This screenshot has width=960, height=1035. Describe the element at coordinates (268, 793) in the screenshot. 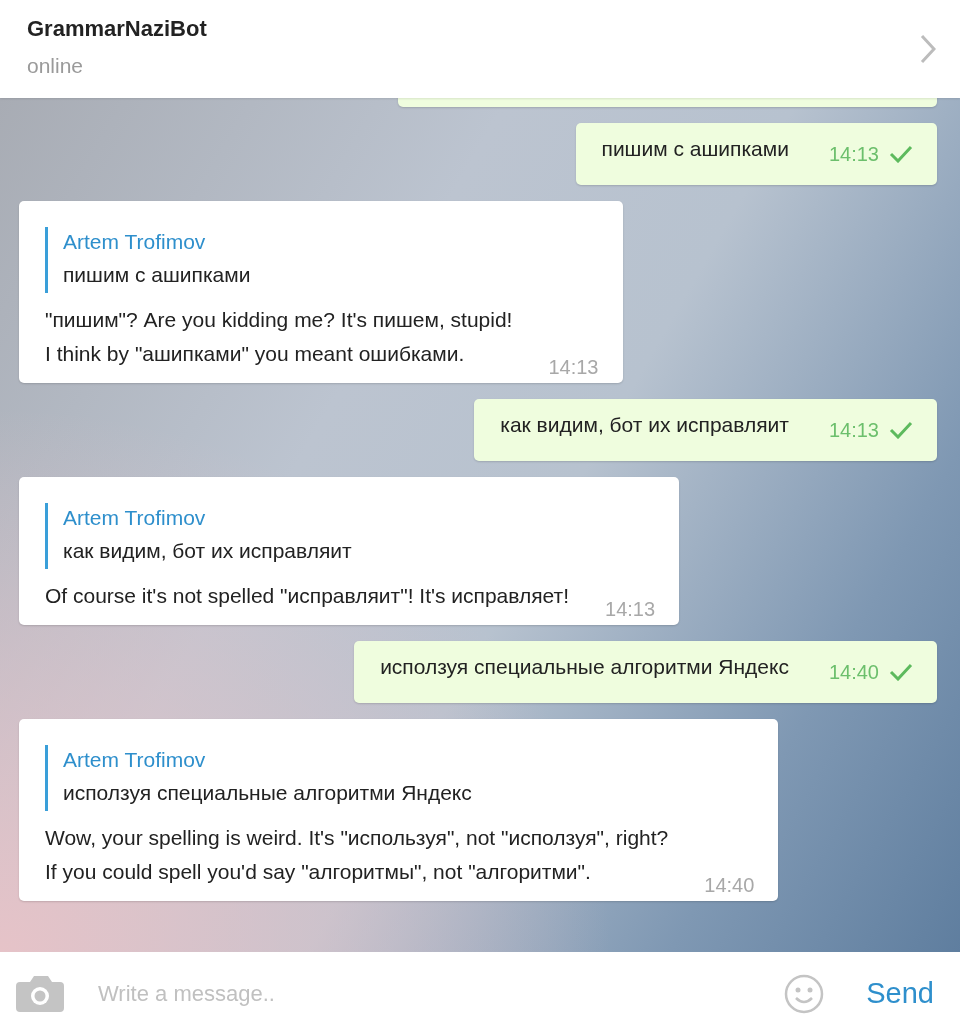

I see `quoted-text: исползуя специальные алгоритми Яндекс` at that location.